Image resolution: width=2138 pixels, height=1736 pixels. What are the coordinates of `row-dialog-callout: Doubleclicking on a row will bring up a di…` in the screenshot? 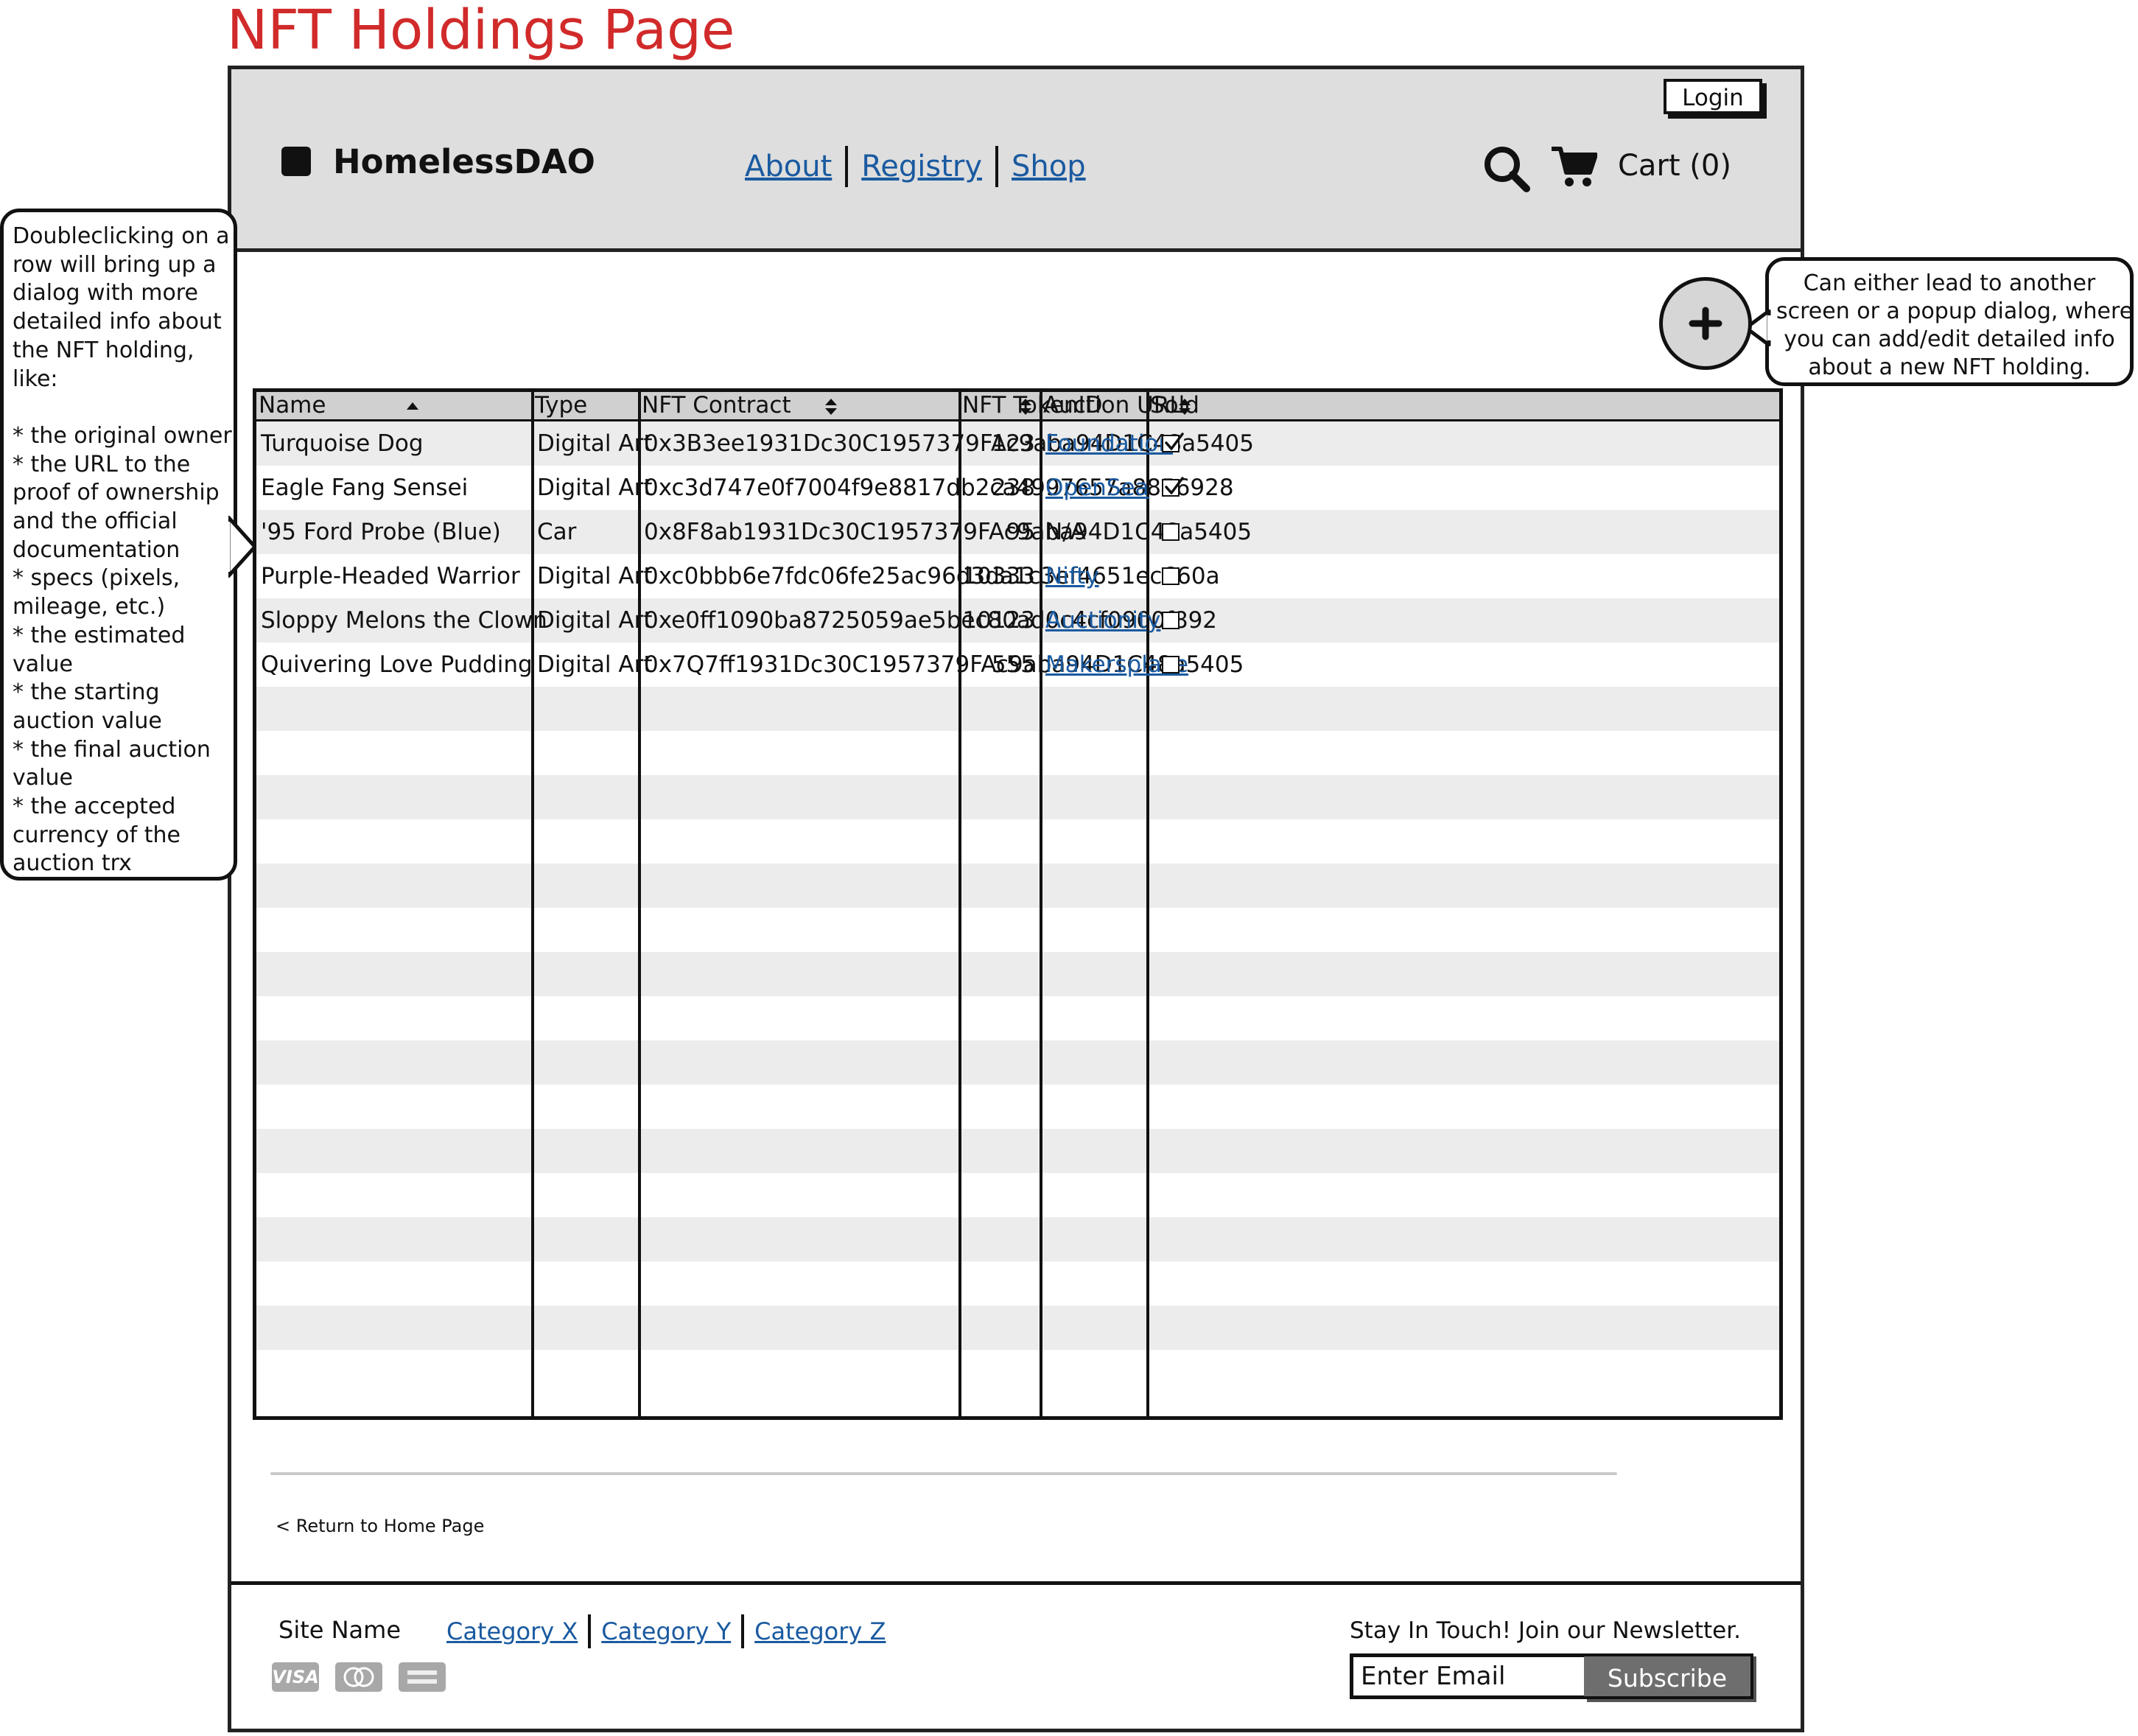 It's located at (118, 545).